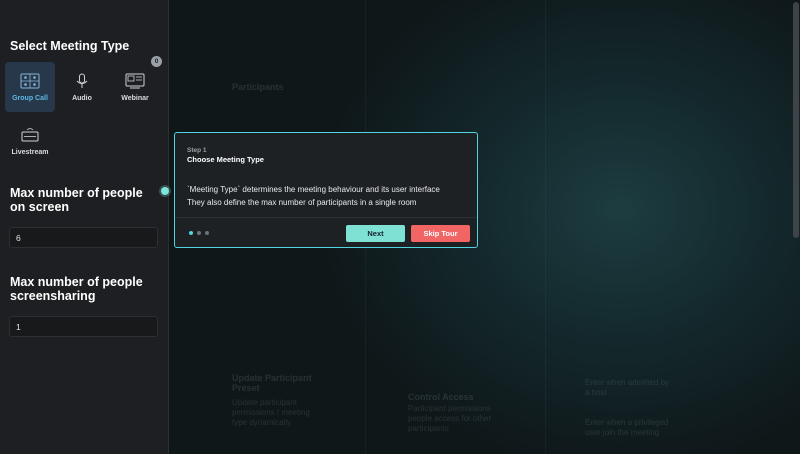 The image size is (800, 454). Describe the element at coordinates (272, 383) in the screenshot. I see `background-item: Update Participant Preset` at that location.